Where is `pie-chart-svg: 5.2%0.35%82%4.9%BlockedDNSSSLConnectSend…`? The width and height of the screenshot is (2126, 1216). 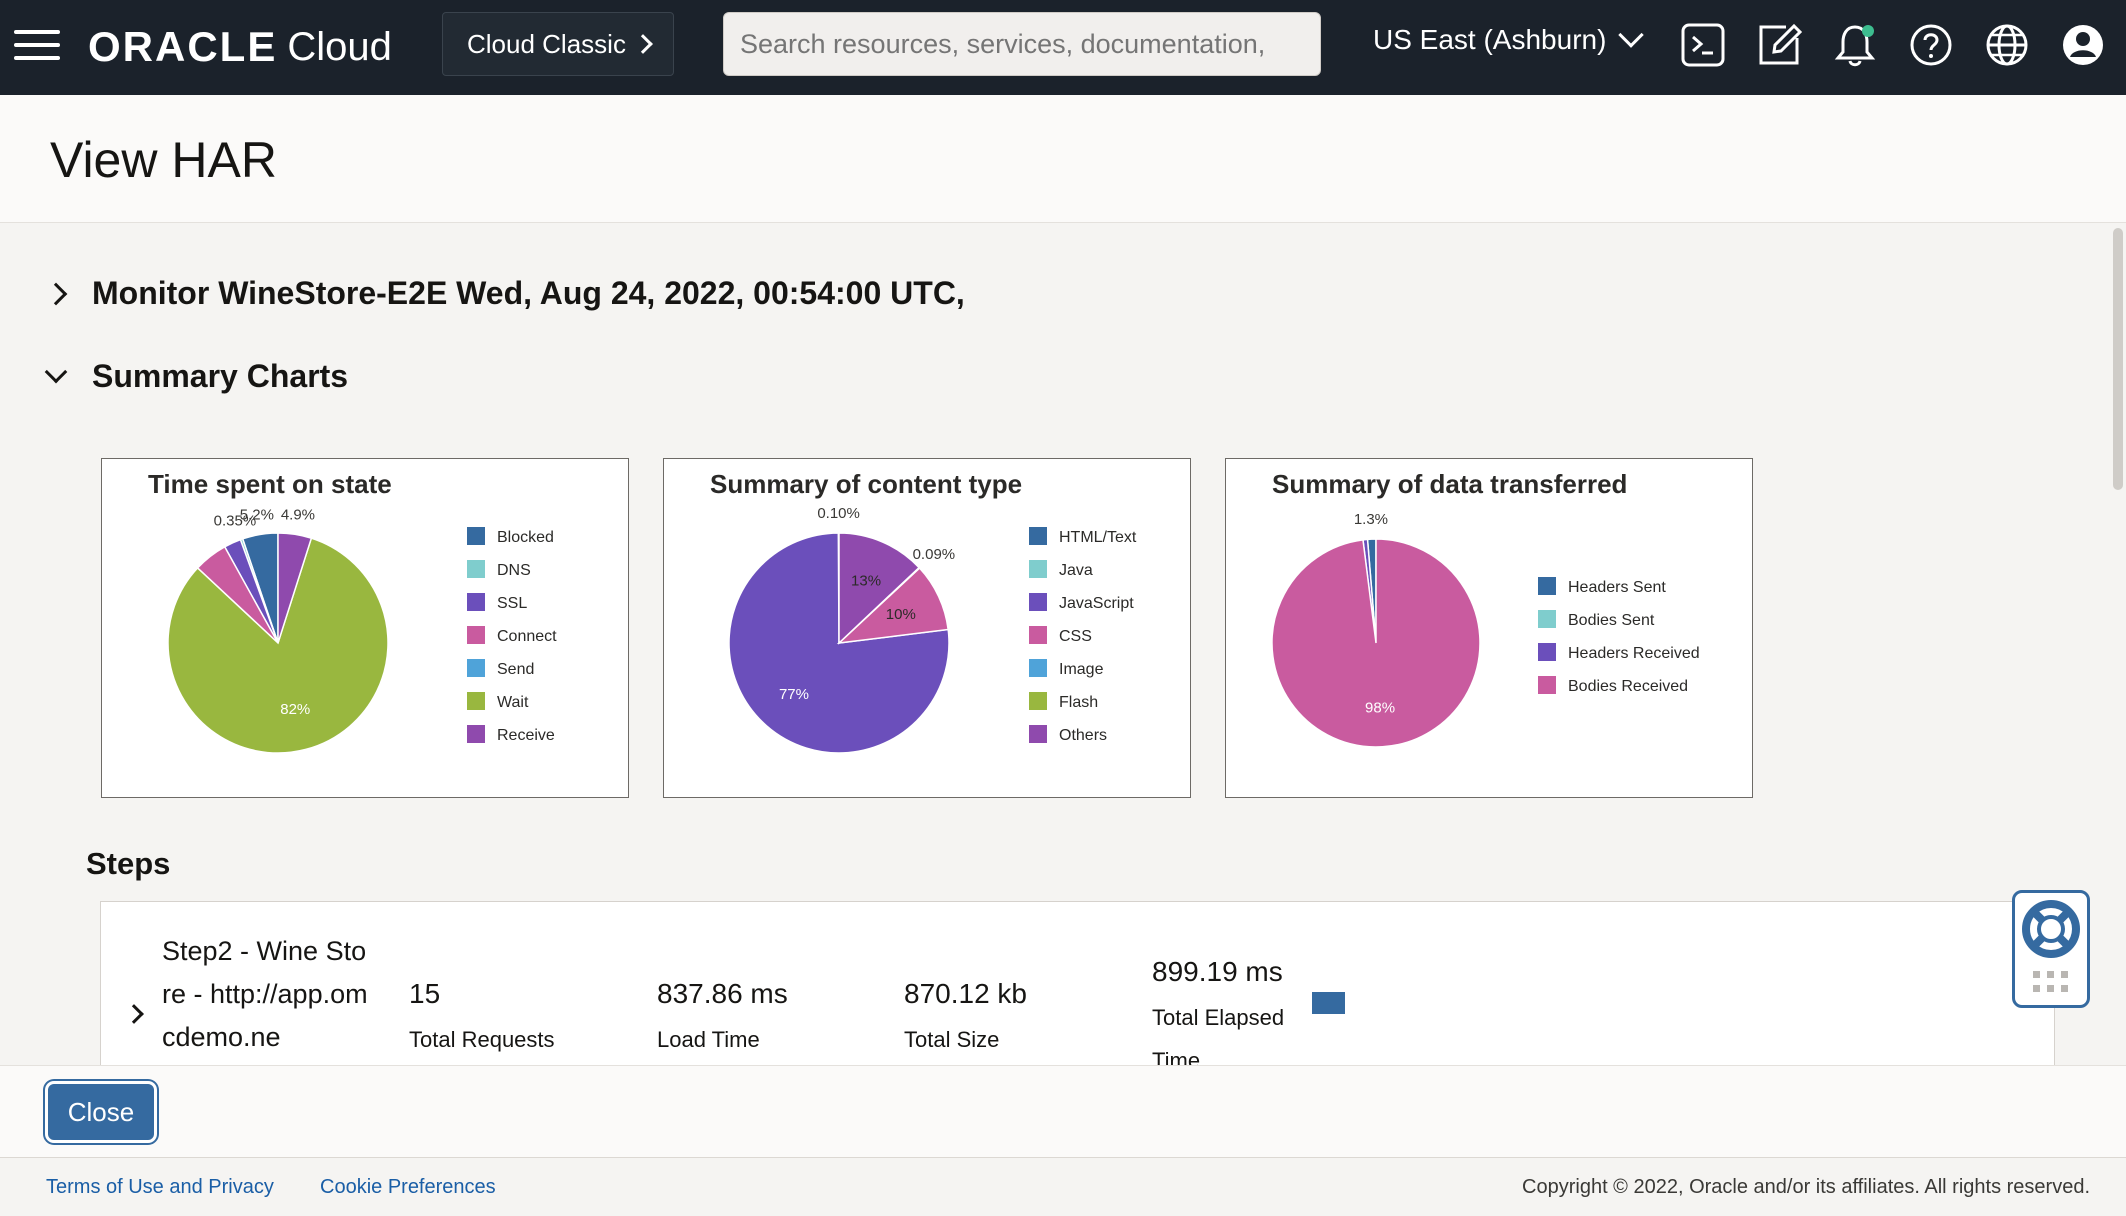 pie-chart-svg: 5.2%0.35%82%4.9%BlockedDNSSSLConnectSend… is located at coordinates (362, 630).